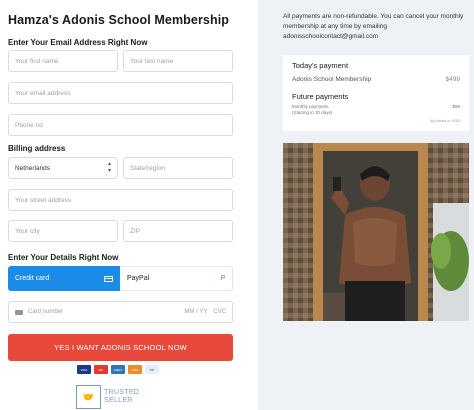 Image resolution: width=474 pixels, height=410 pixels. What do you see at coordinates (63, 168) in the screenshot?
I see `country-select: Netherlands ▴ ▾` at bounding box center [63, 168].